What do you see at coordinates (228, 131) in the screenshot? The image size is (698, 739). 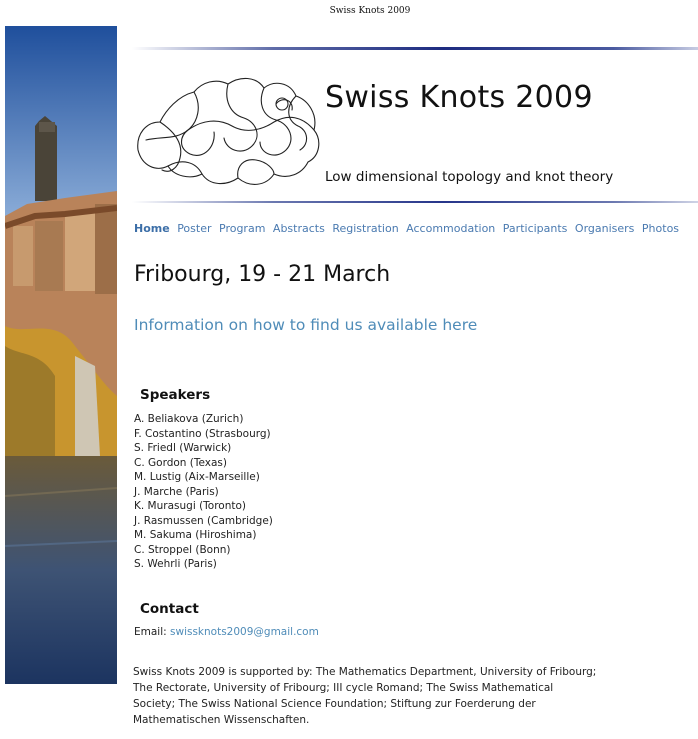 I see `swiss-knot-logo` at bounding box center [228, 131].